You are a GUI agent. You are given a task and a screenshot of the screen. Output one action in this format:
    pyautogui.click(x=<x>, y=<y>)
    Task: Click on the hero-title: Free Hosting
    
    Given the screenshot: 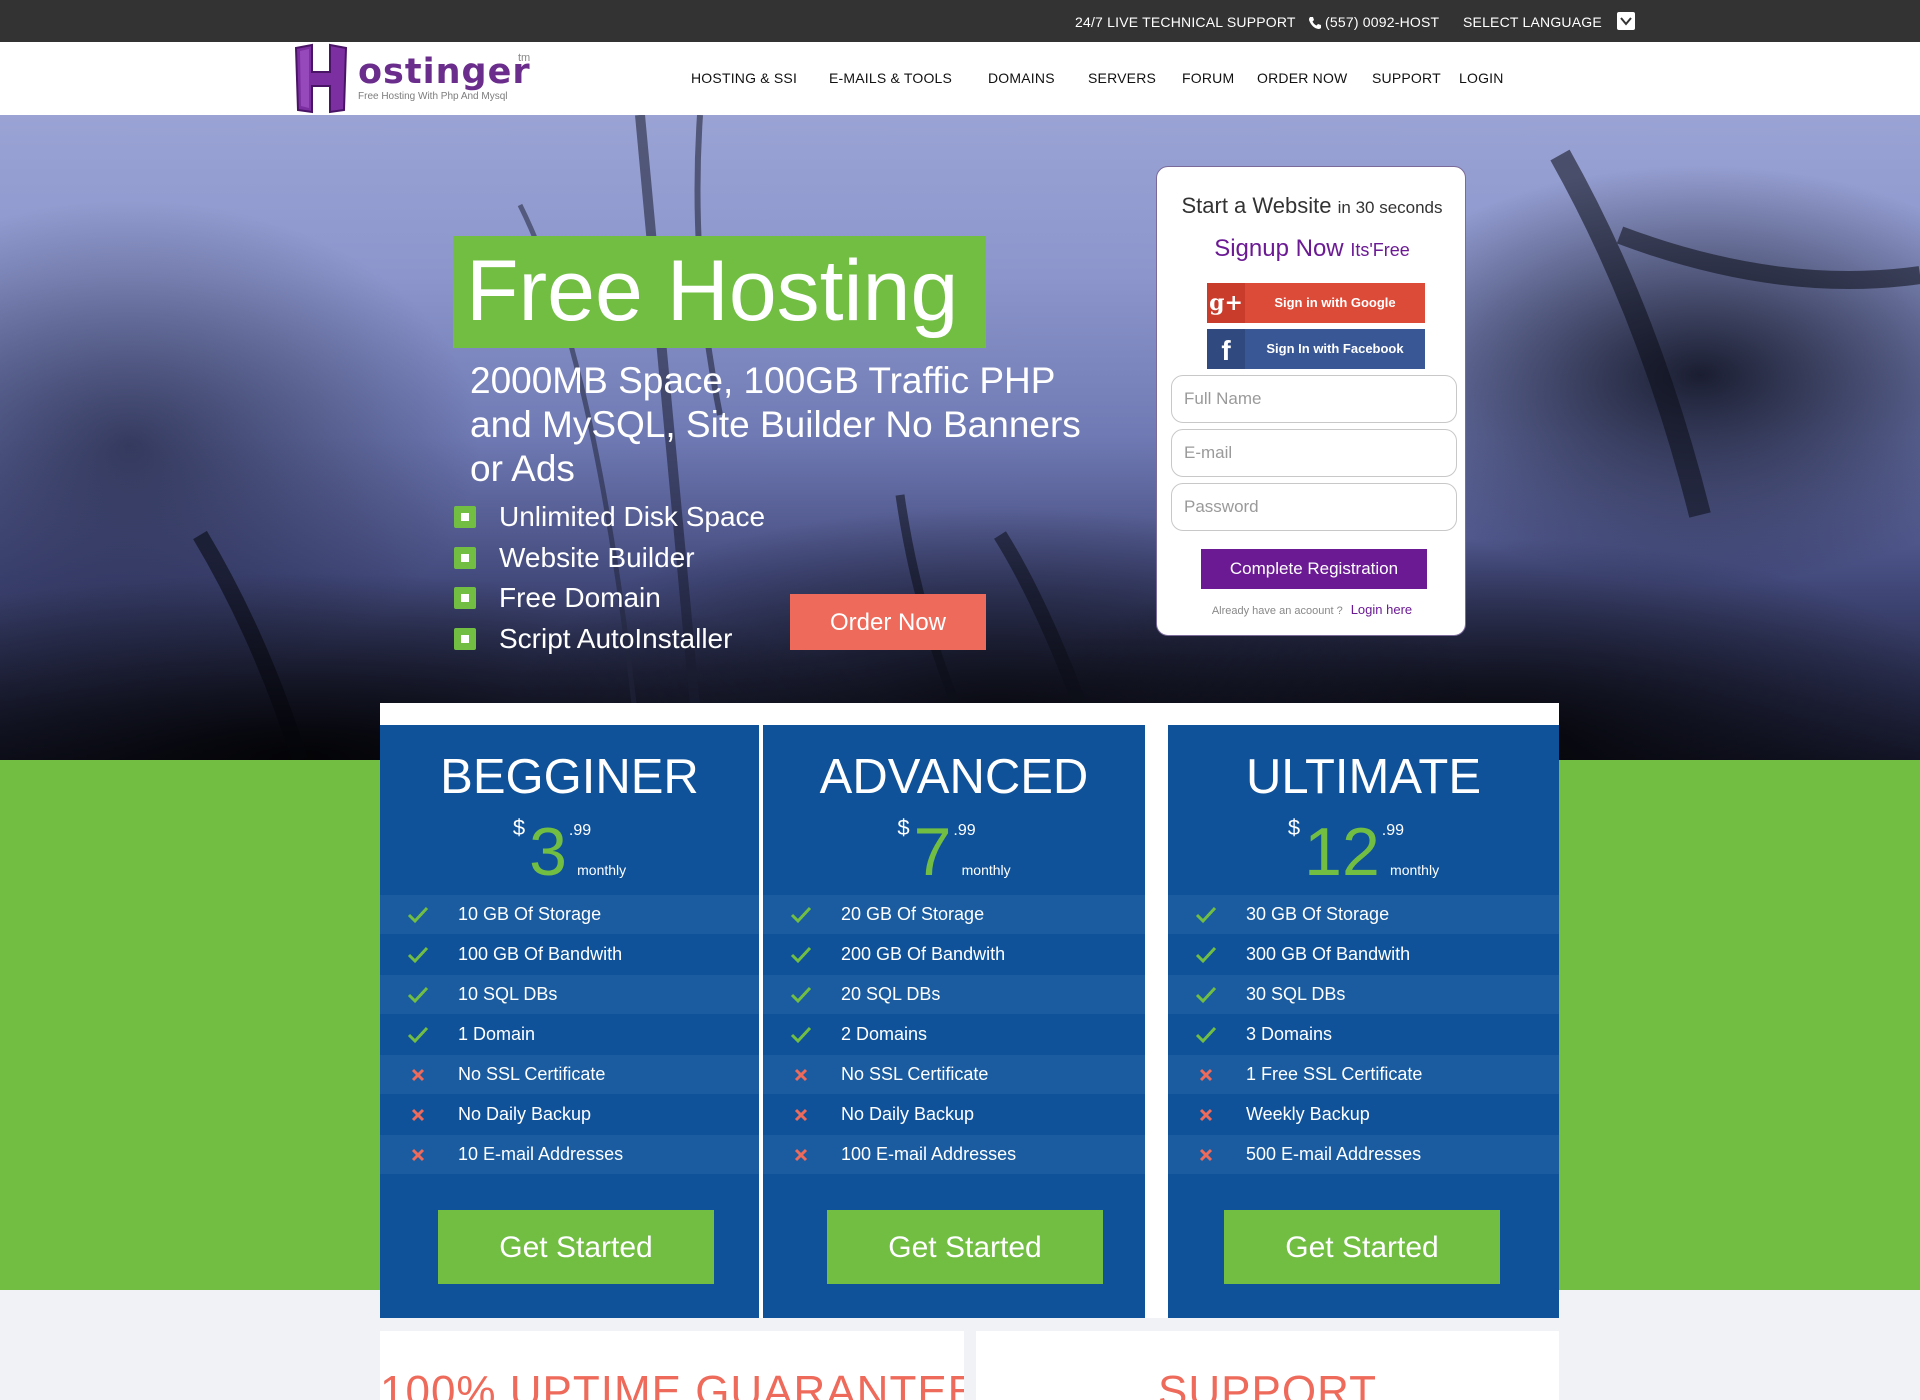 What is the action you would take?
    pyautogui.click(x=712, y=291)
    